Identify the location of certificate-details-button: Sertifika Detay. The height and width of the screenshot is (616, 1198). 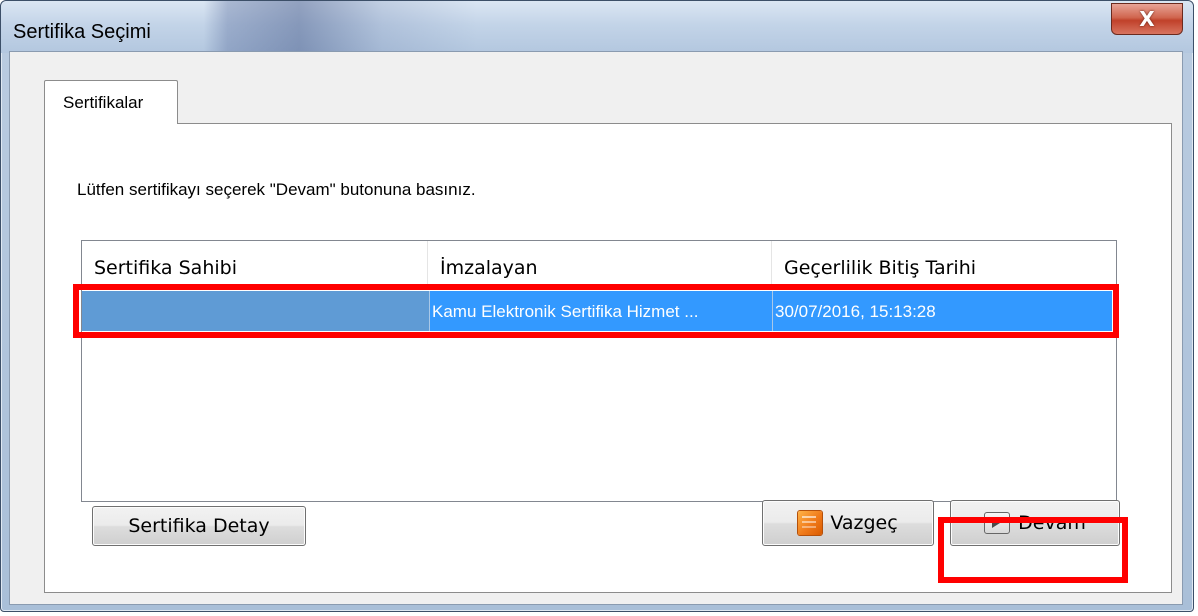
(199, 526).